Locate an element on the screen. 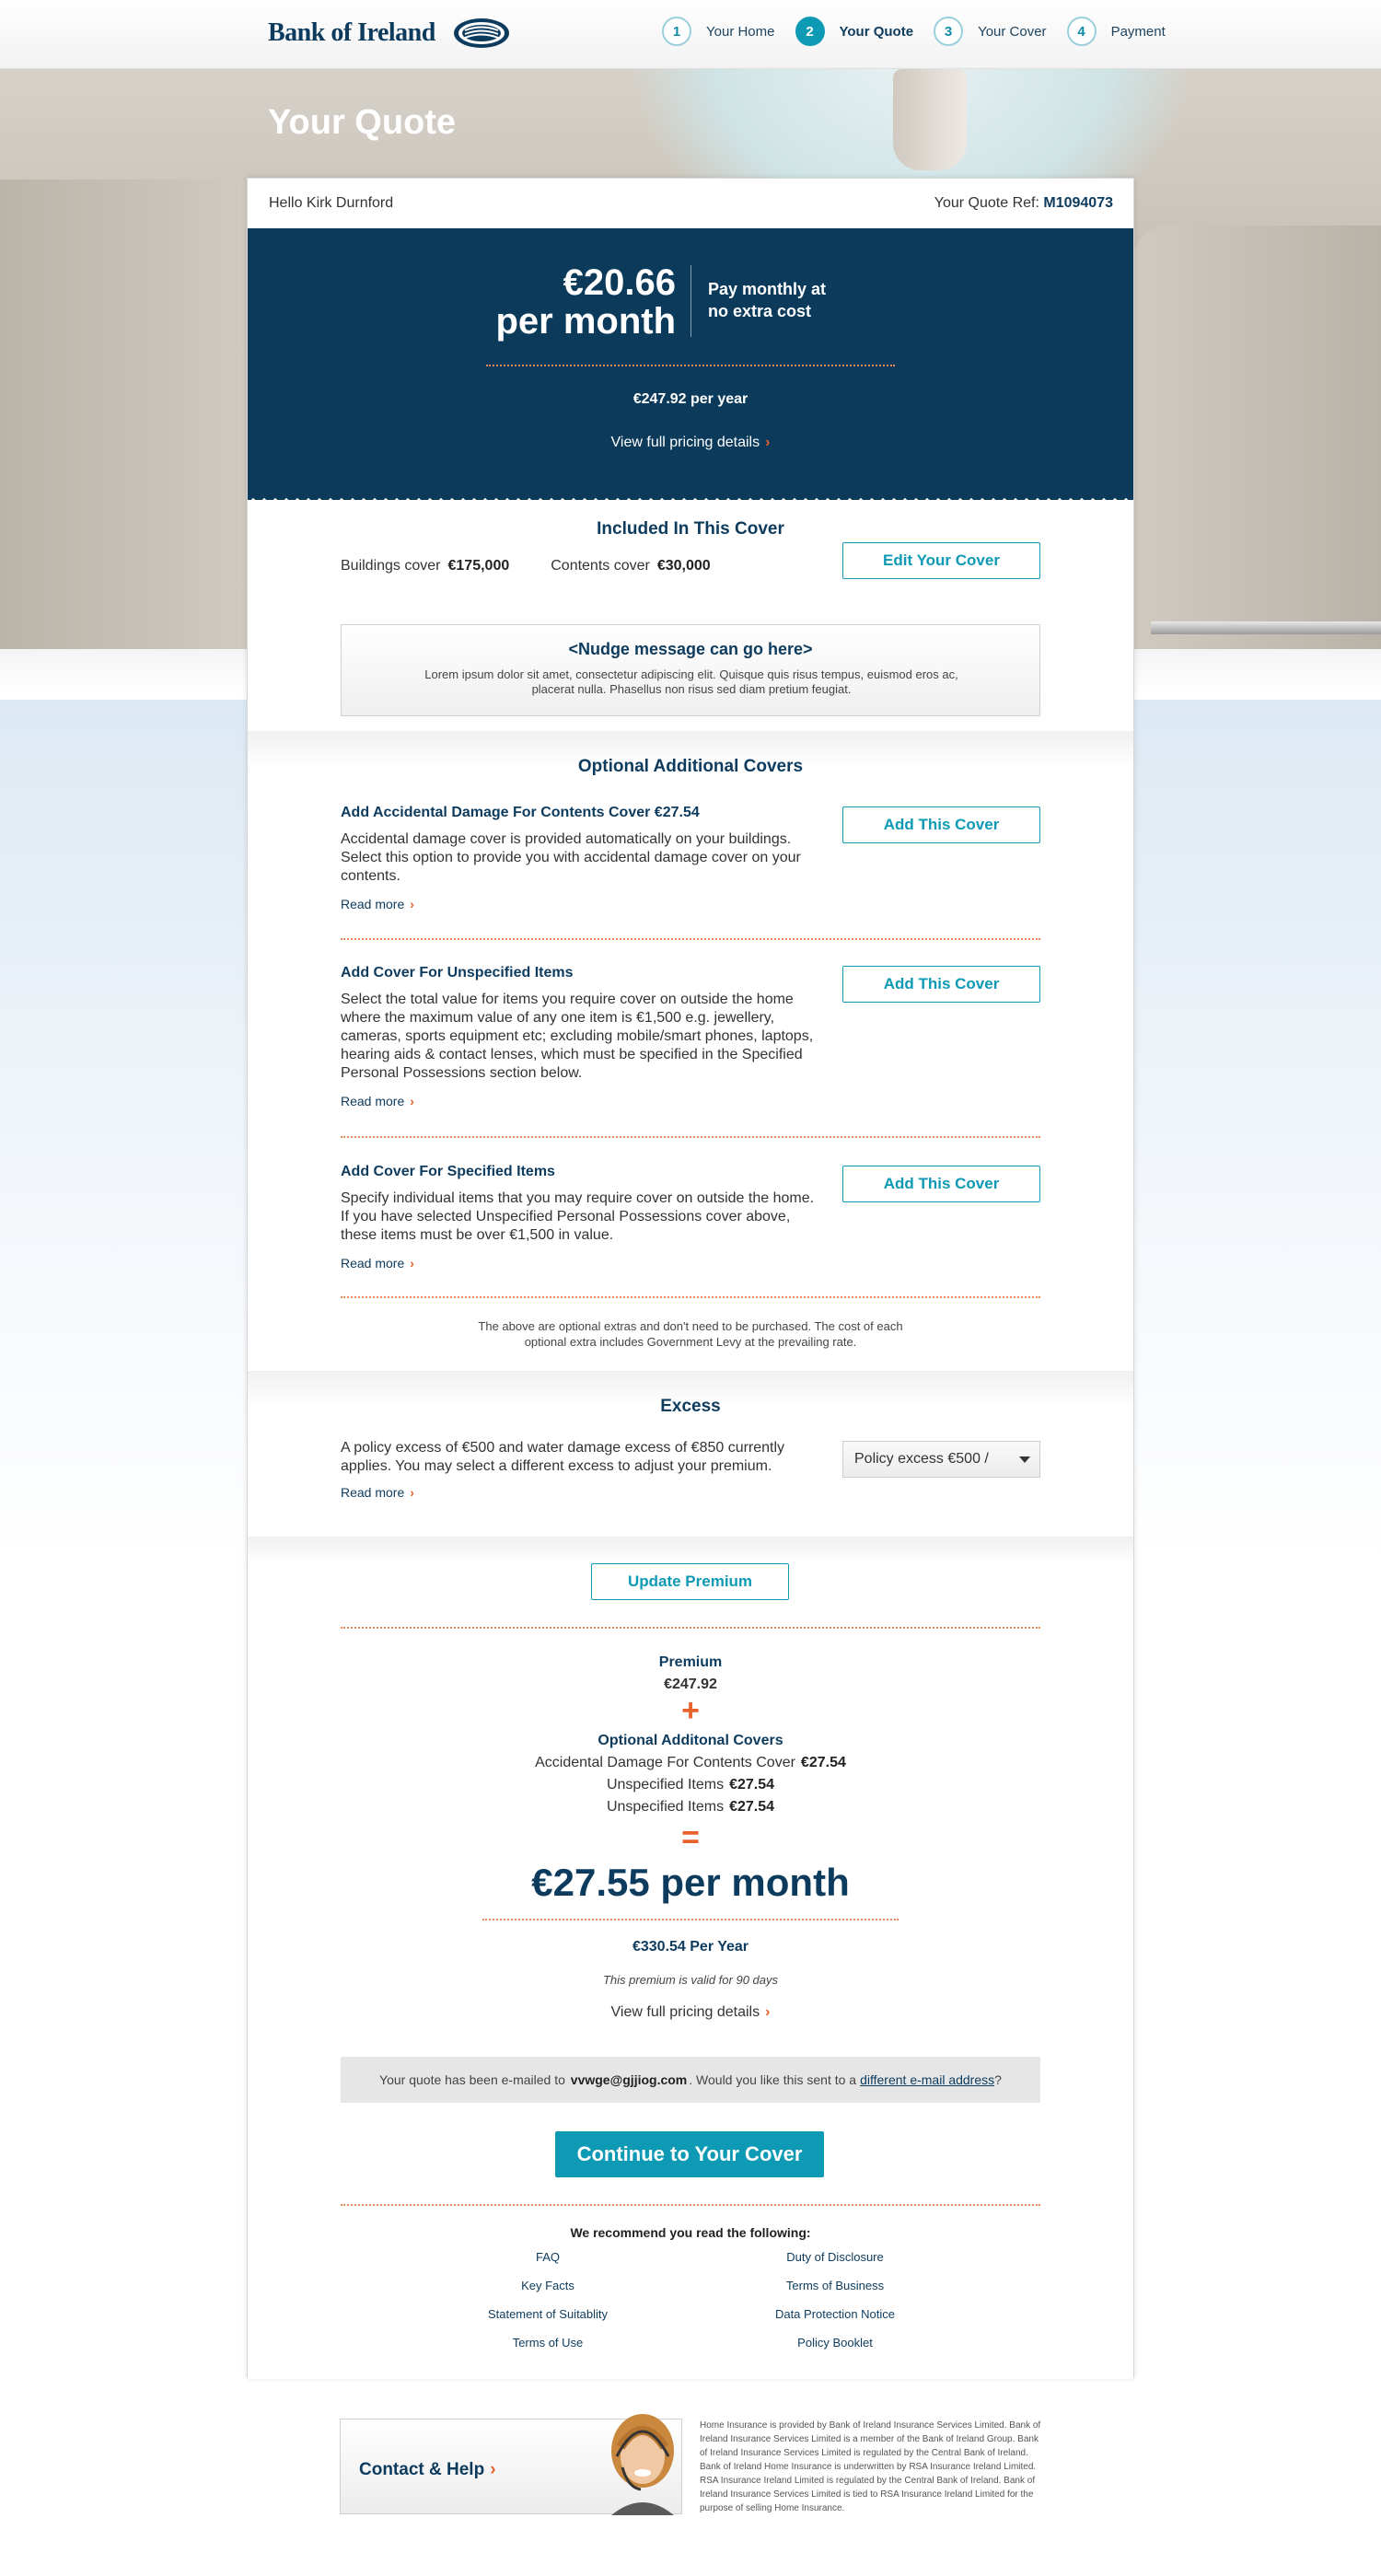 This screenshot has width=1381, height=2576. step-number: 4 is located at coordinates (1081, 31).